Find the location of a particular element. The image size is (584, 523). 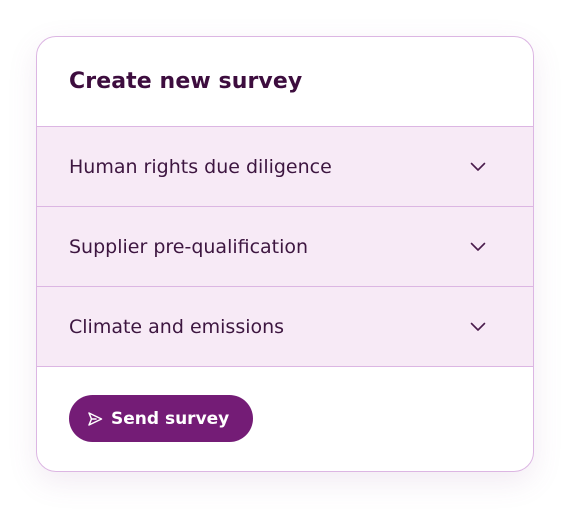

card-header: Create new survey is located at coordinates (285, 82).